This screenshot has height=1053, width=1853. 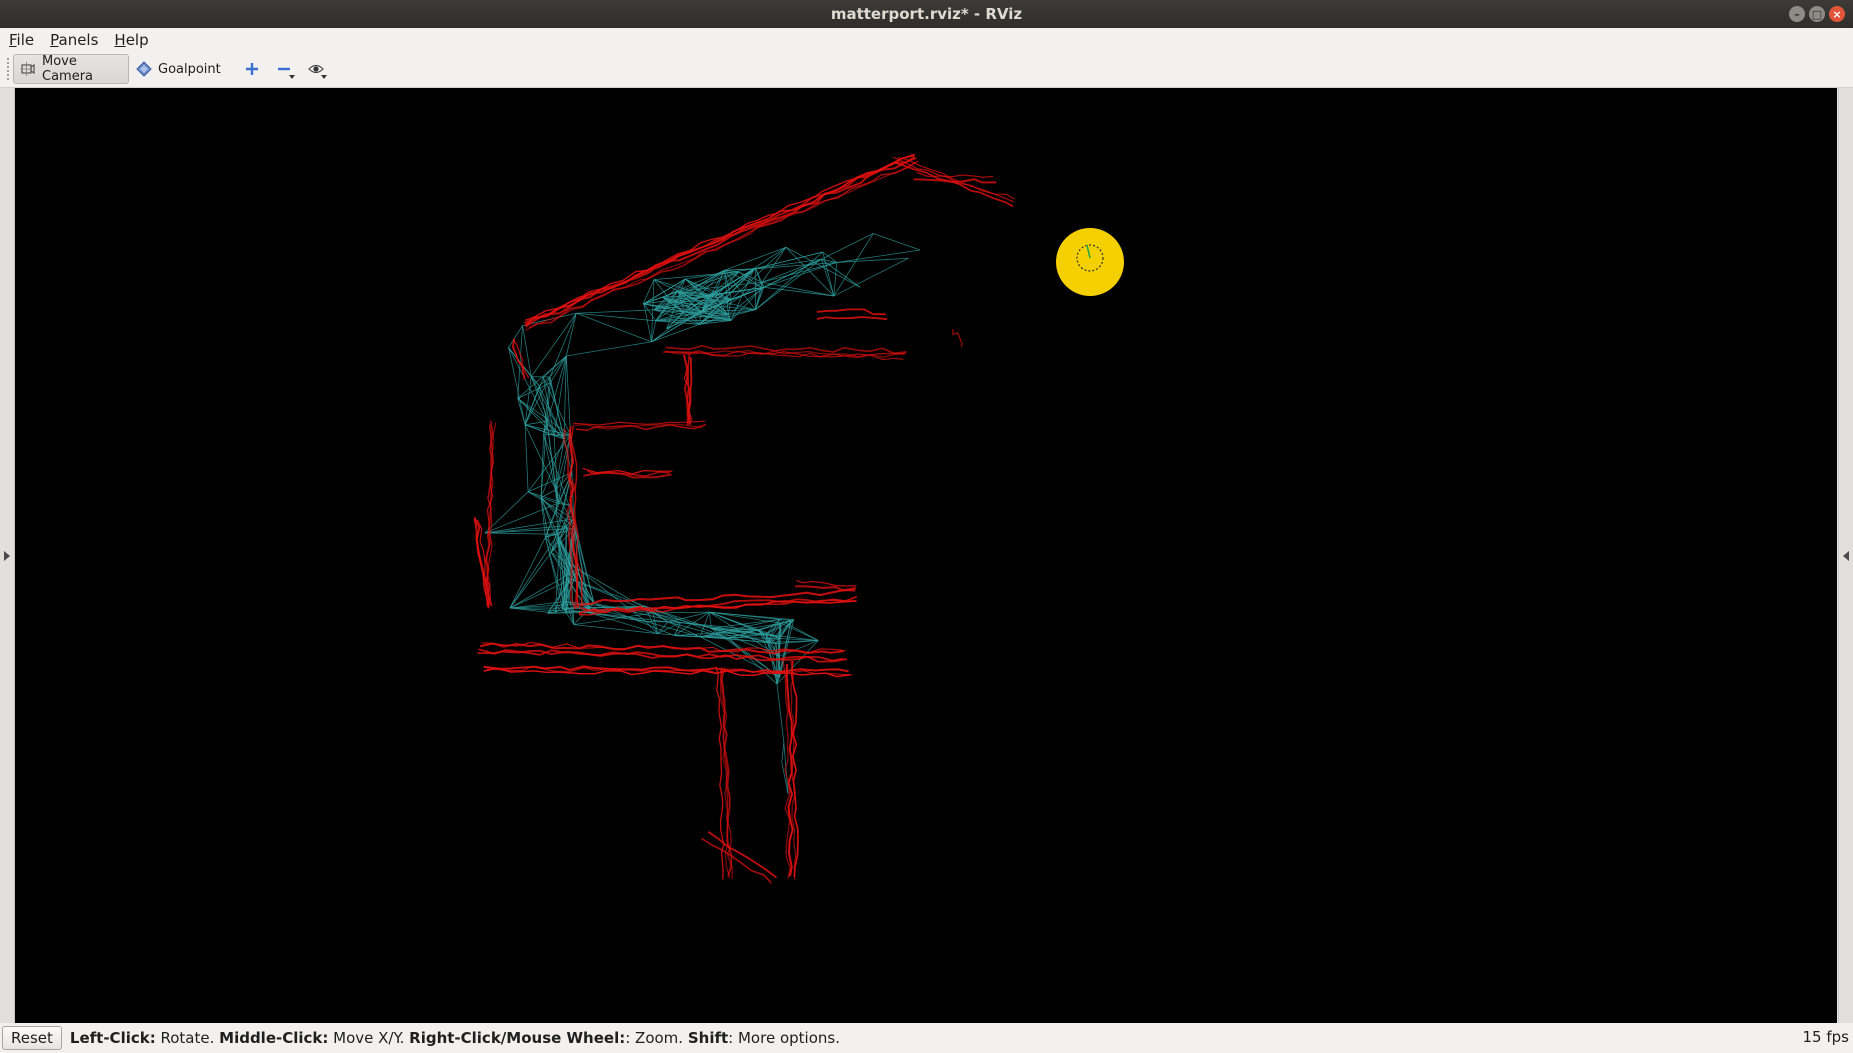 I want to click on menu-file: File, so click(x=20, y=40).